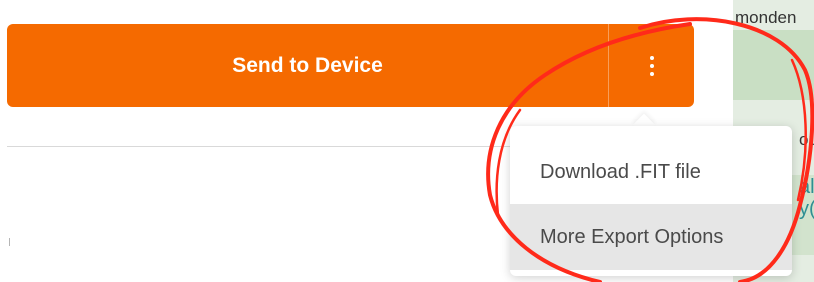 Image resolution: width=814 pixels, height=282 pixels. I want to click on map-label: y(, so click(806, 209).